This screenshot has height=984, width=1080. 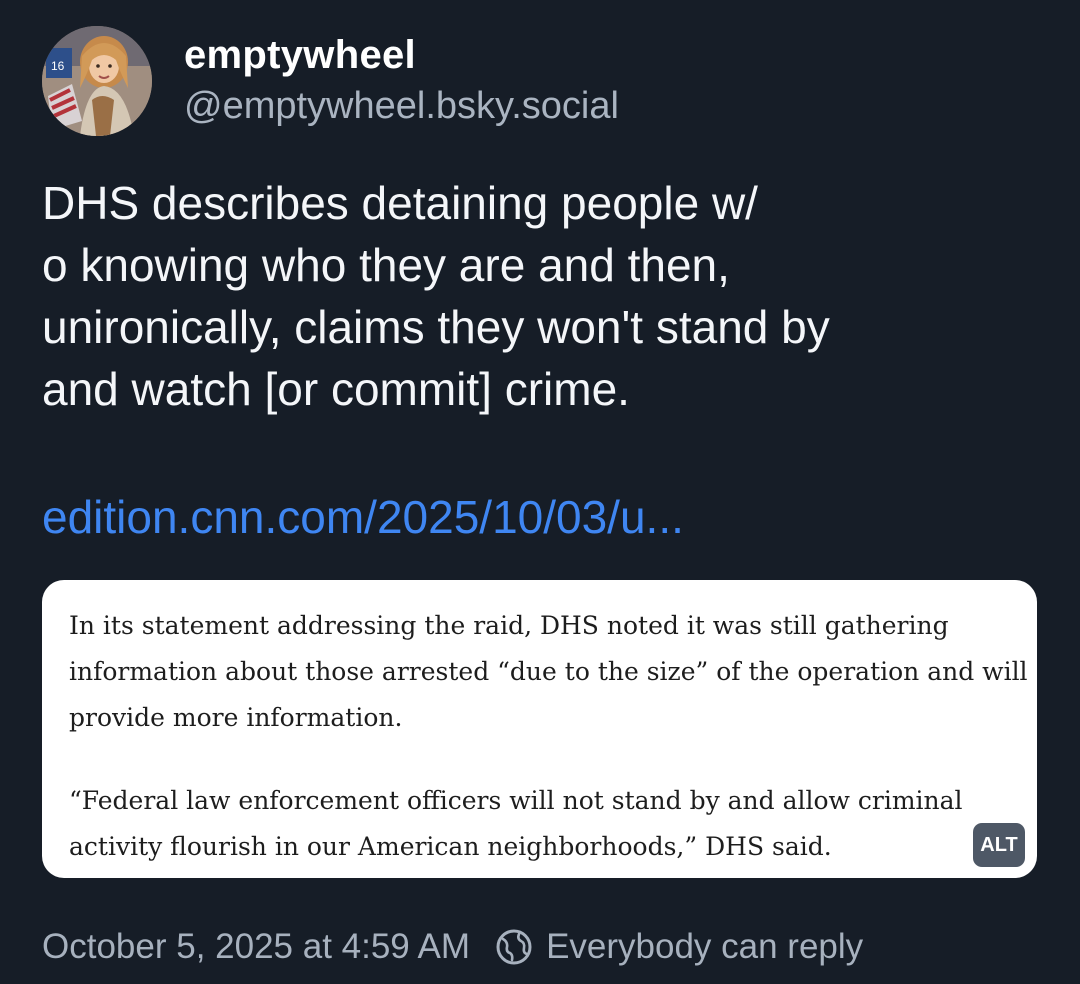 I want to click on post-timestamp: October 5, 2025 at 4:59 AM, so click(x=256, y=946).